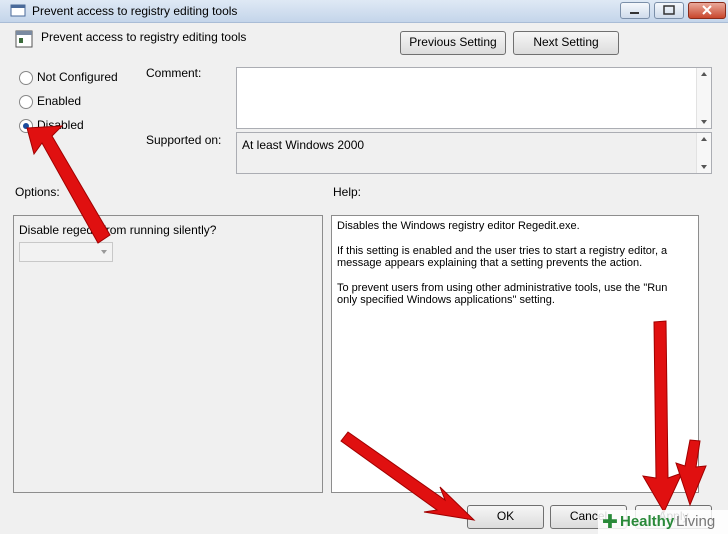 The width and height of the screenshot is (728, 534). I want to click on supported-on-field: At least Windows 2000, so click(474, 153).